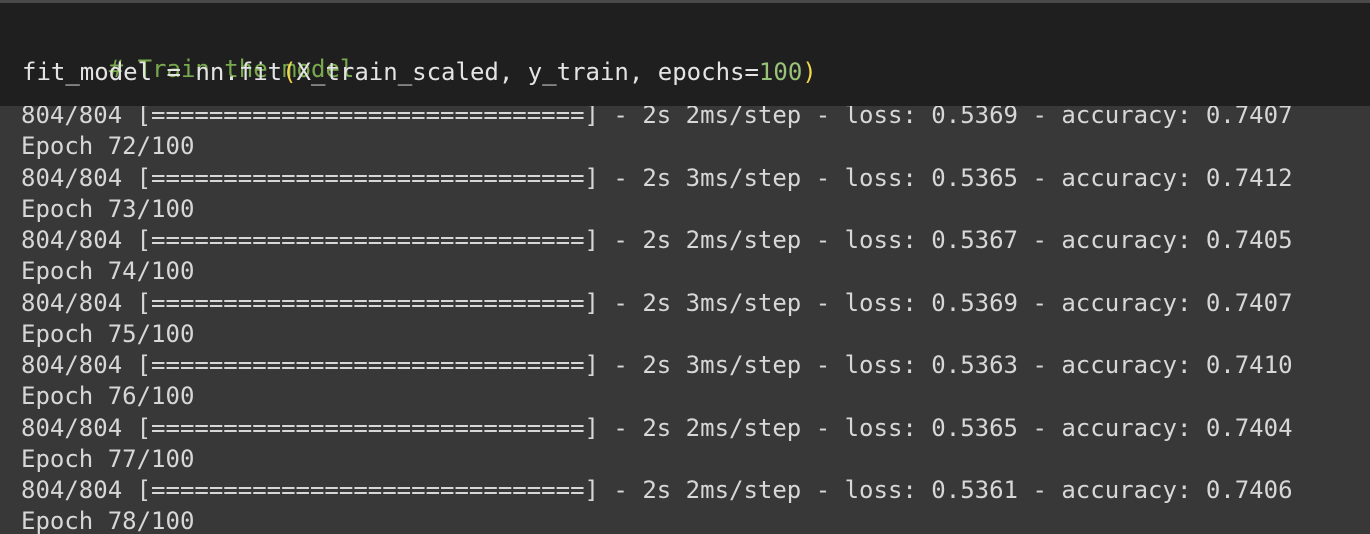  What do you see at coordinates (108, 520) in the screenshot?
I see `output-epoch-line: Epoch 78/100` at bounding box center [108, 520].